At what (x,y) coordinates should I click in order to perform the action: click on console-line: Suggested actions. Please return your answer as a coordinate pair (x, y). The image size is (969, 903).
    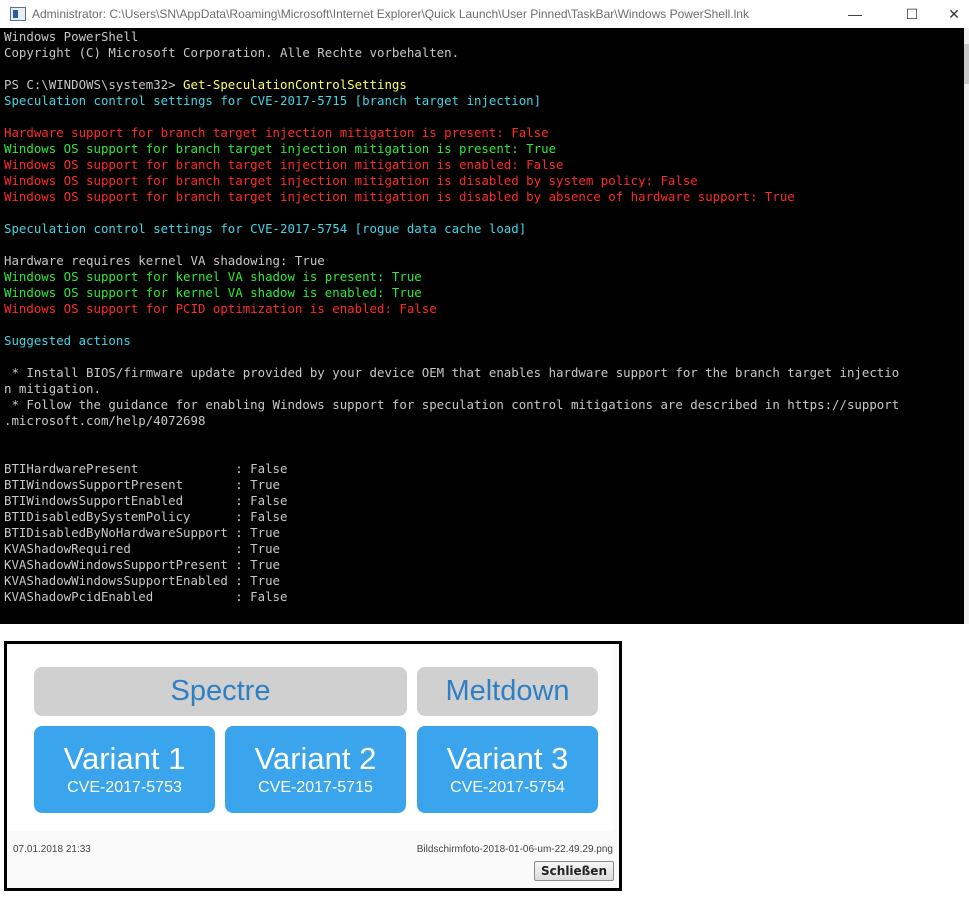
    Looking at the image, I should click on (451, 341).